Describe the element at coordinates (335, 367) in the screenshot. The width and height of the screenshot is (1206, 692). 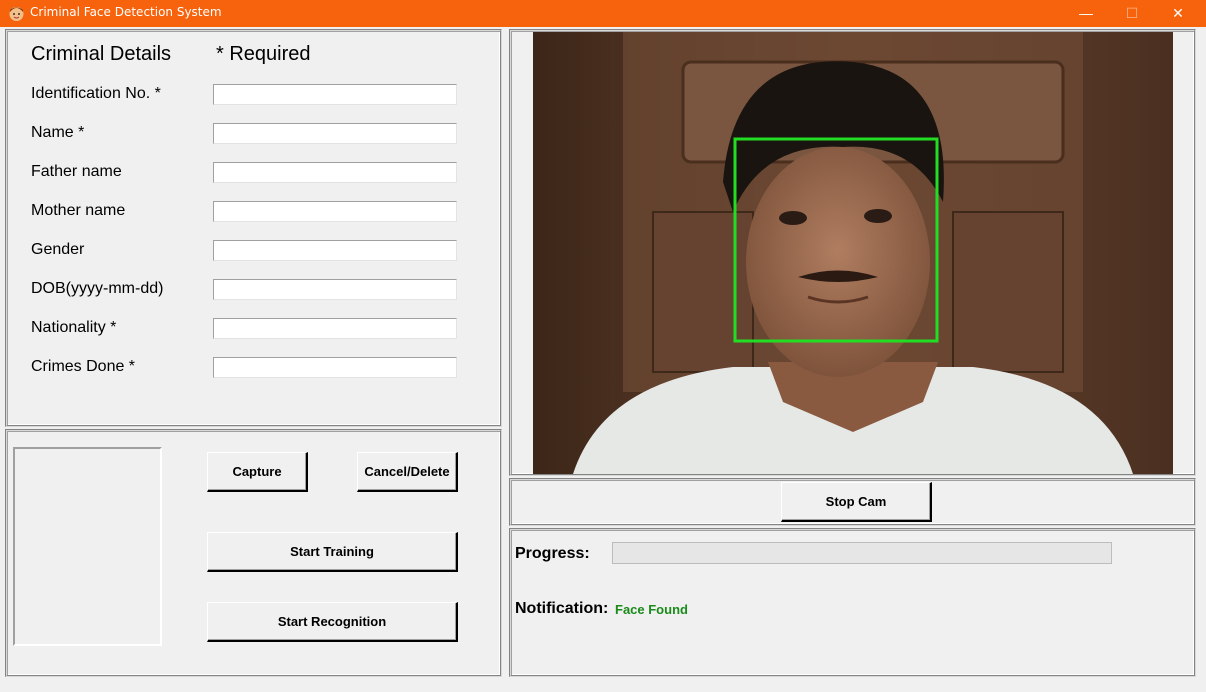
I see `crimes-field` at that location.